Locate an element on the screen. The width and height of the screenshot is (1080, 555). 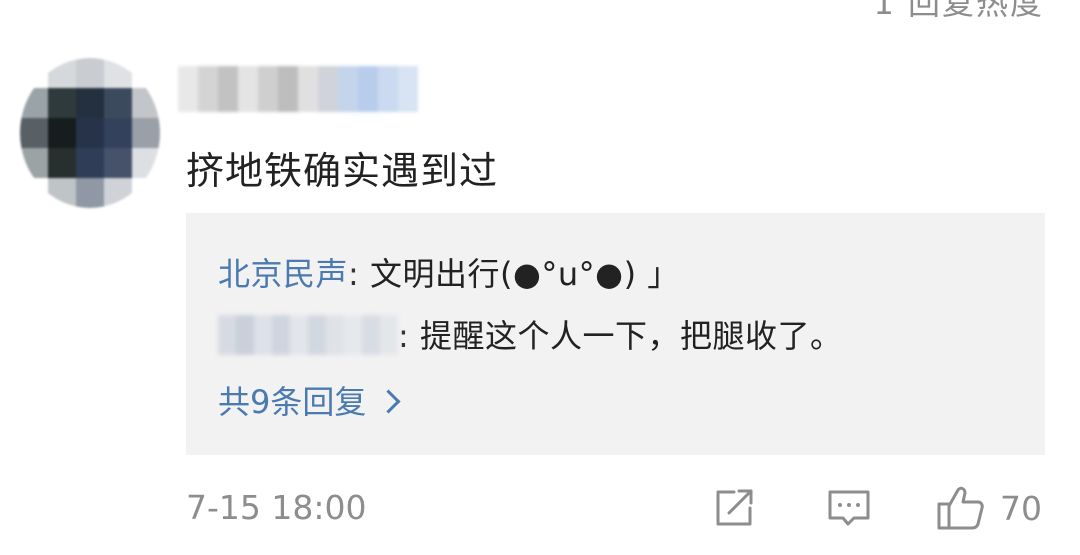
thumbs-up-icon is located at coordinates (960, 508).